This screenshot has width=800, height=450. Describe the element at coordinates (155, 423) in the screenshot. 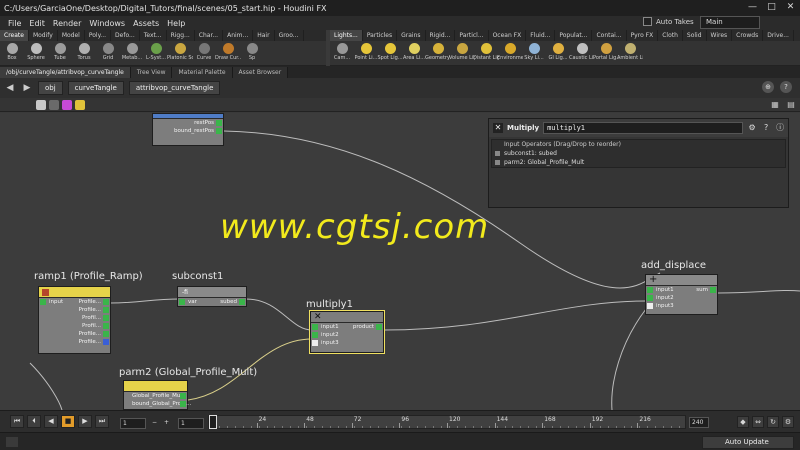

I see `step-minus-icon: −` at that location.